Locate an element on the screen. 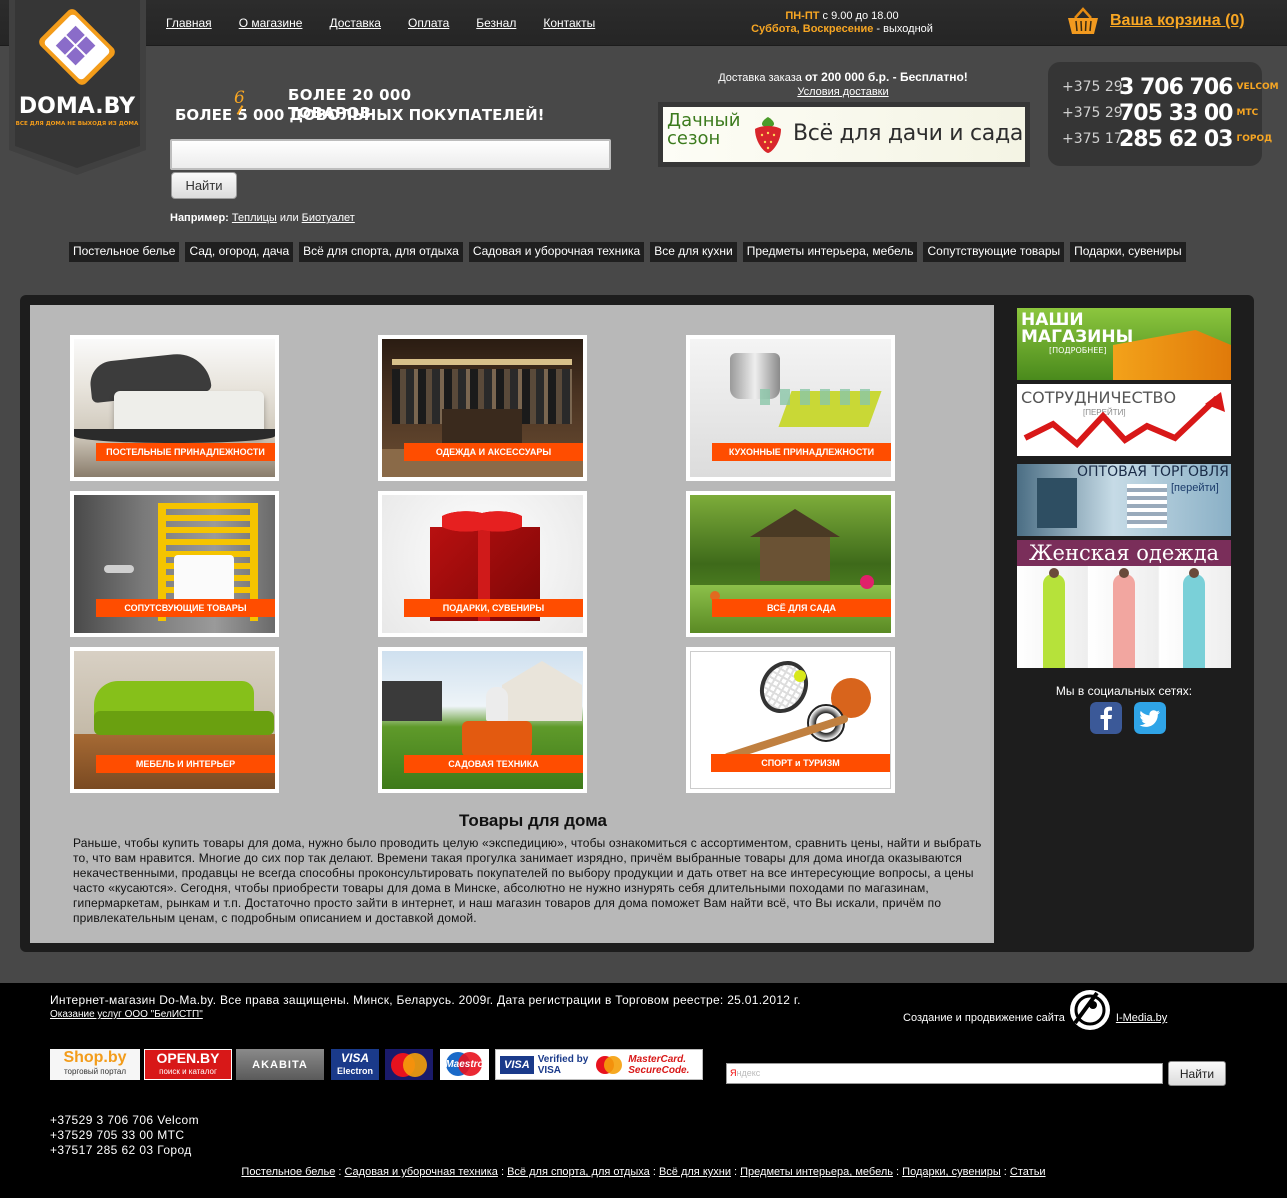  category-related: Сопутствующие товары is located at coordinates (994, 252).